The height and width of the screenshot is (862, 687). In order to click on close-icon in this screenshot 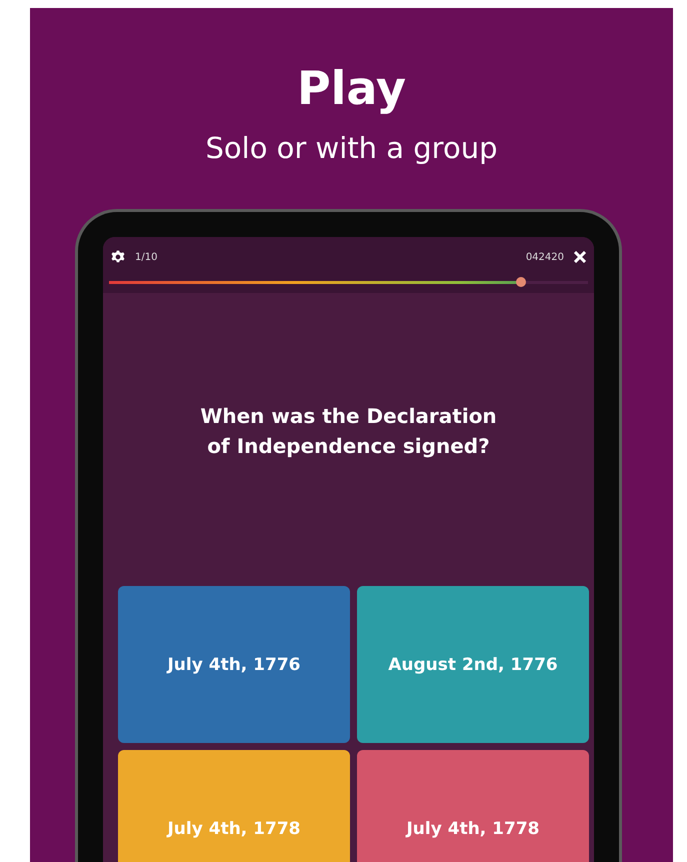, I will do `click(580, 257)`.